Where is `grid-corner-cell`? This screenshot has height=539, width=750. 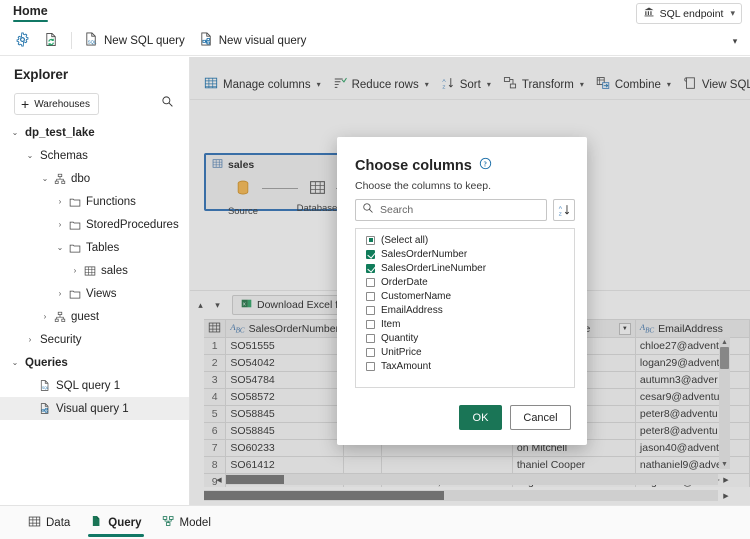 grid-corner-cell is located at coordinates (215, 328).